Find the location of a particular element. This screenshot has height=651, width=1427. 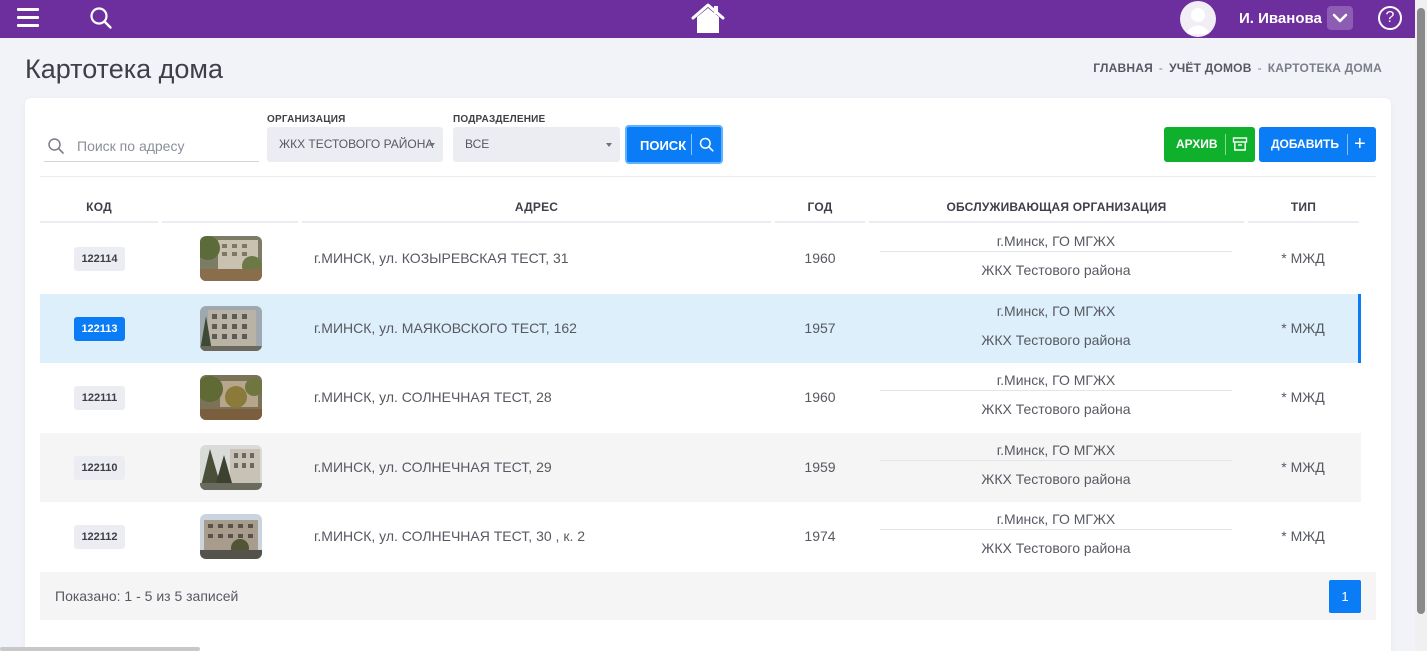

subdivision-select: ВСЕ is located at coordinates (536, 144).